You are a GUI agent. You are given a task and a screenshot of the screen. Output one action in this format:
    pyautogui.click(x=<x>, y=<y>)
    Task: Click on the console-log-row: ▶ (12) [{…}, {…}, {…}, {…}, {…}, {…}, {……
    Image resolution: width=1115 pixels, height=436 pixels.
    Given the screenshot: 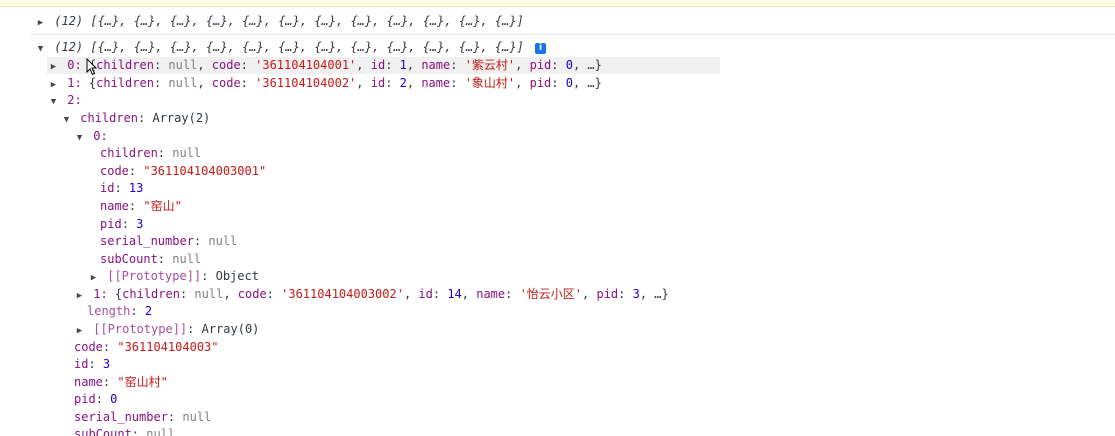 What is the action you would take?
    pyautogui.click(x=279, y=21)
    